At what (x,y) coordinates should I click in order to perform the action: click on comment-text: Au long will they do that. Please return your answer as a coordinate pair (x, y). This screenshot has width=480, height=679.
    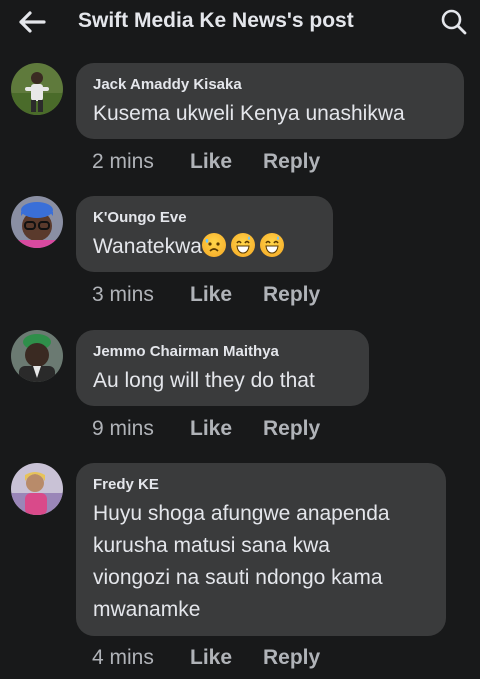
    Looking at the image, I should click on (204, 380).